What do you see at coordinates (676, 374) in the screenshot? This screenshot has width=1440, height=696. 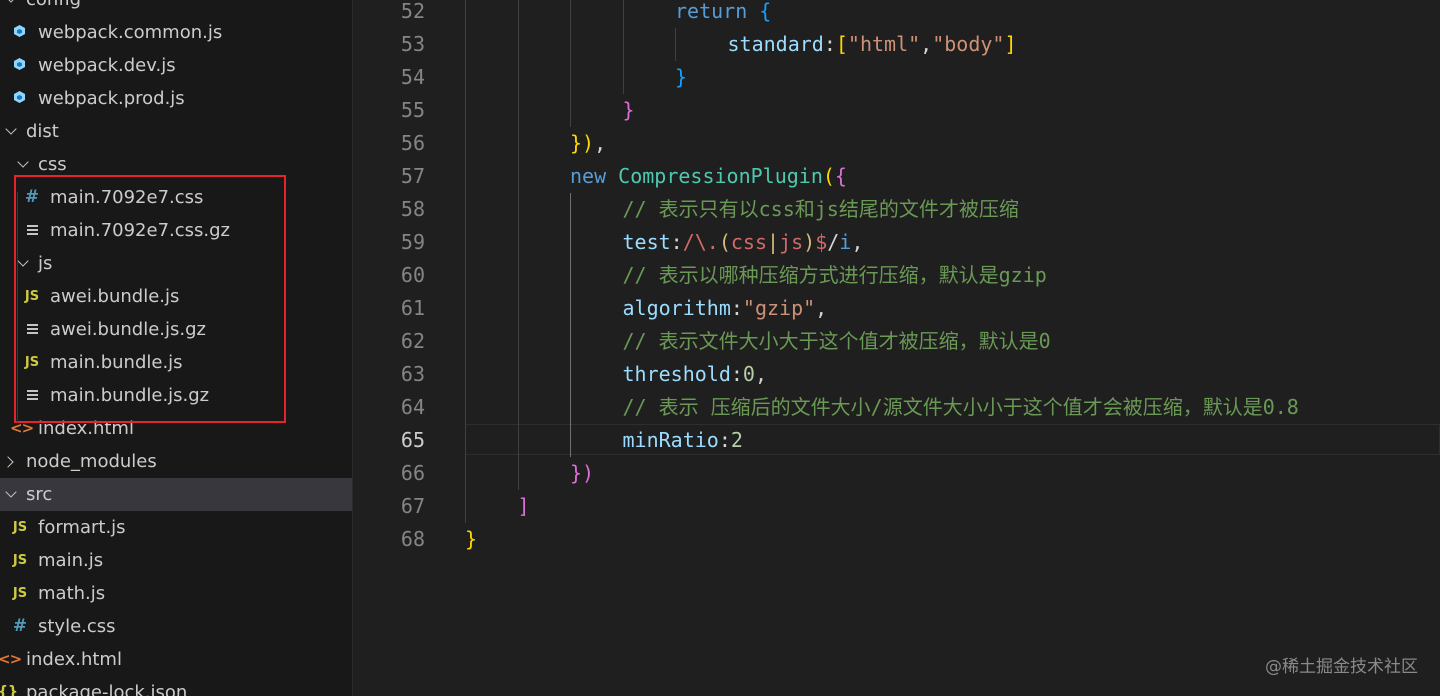 I see `code-token: threshold` at bounding box center [676, 374].